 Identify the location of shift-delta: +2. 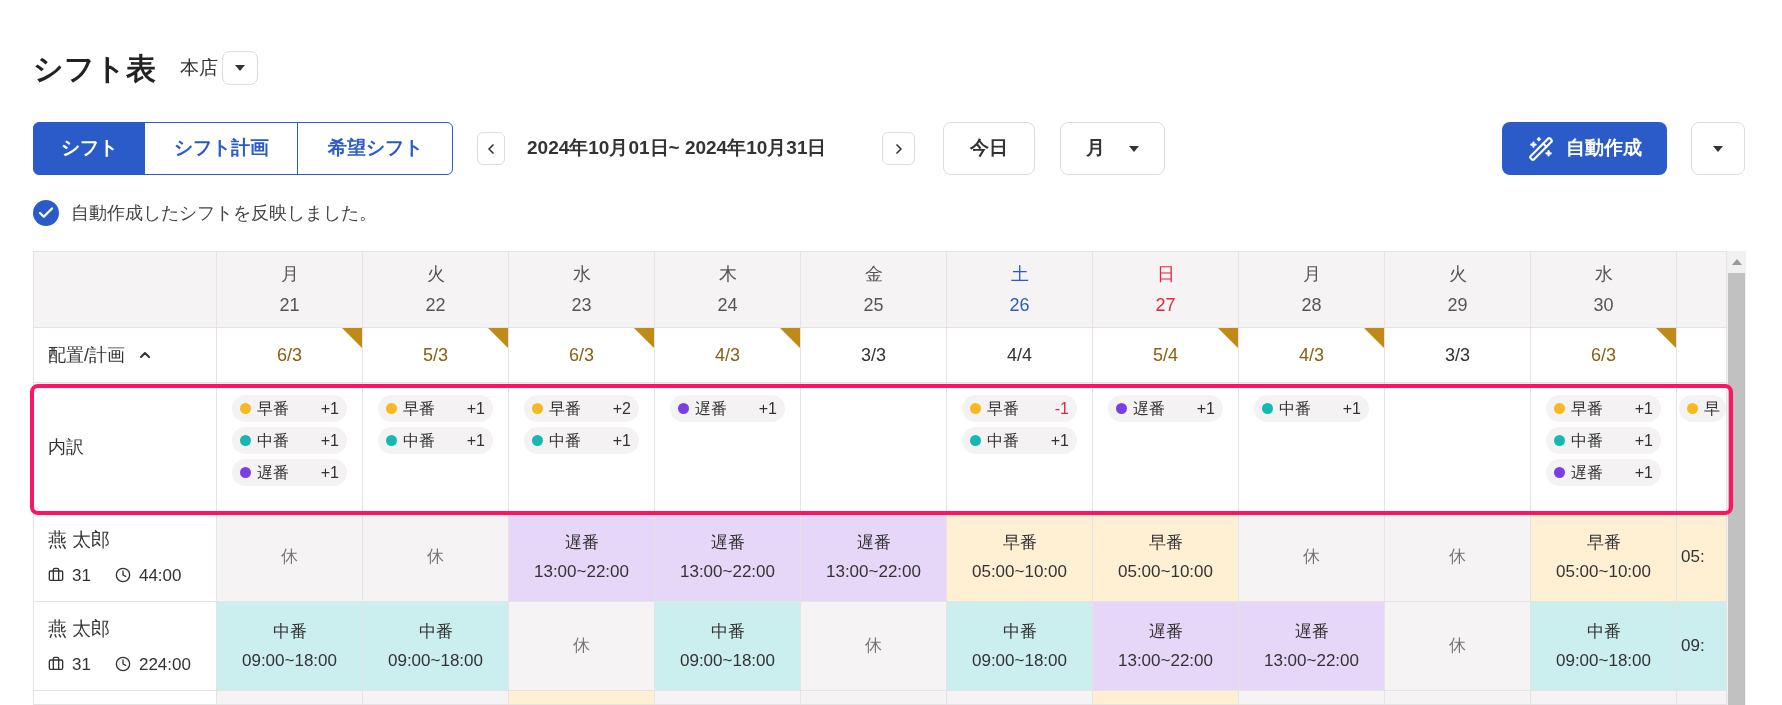
(621, 408).